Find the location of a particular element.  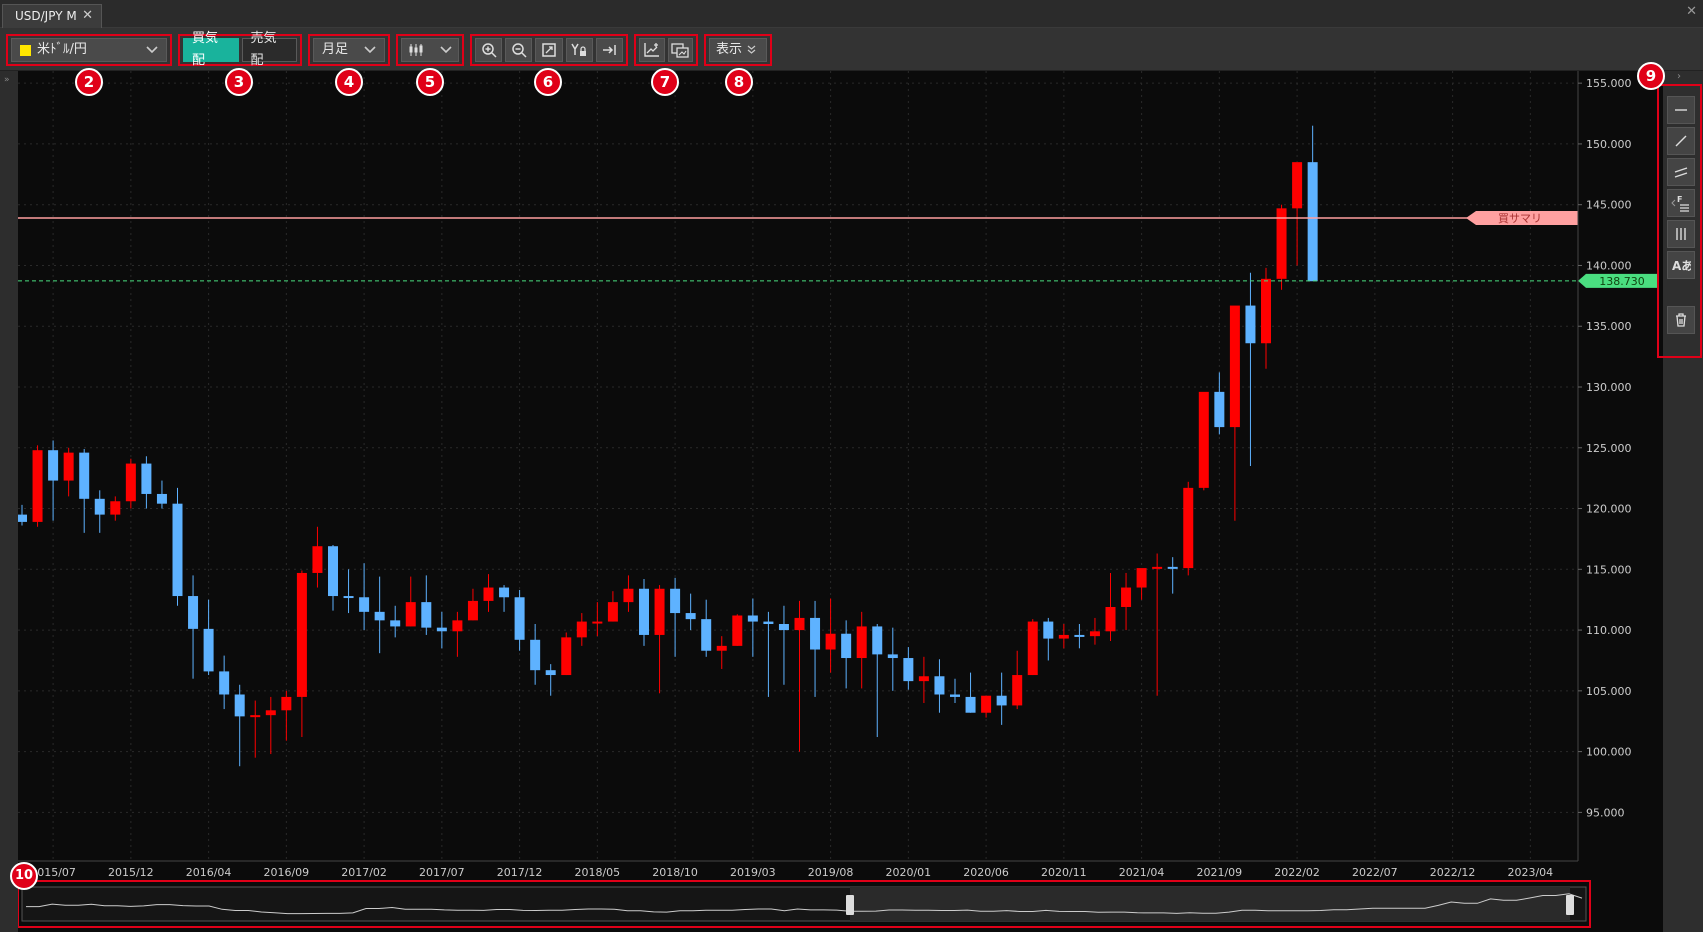

time-tick-label: 2022/07 is located at coordinates (1375, 872).